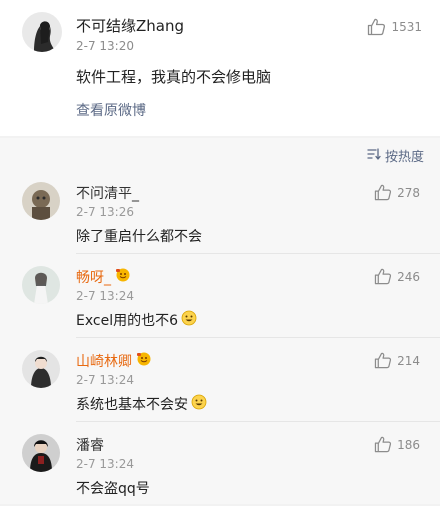 This screenshot has width=440, height=506. I want to click on post-like-button: 1531, so click(394, 27).